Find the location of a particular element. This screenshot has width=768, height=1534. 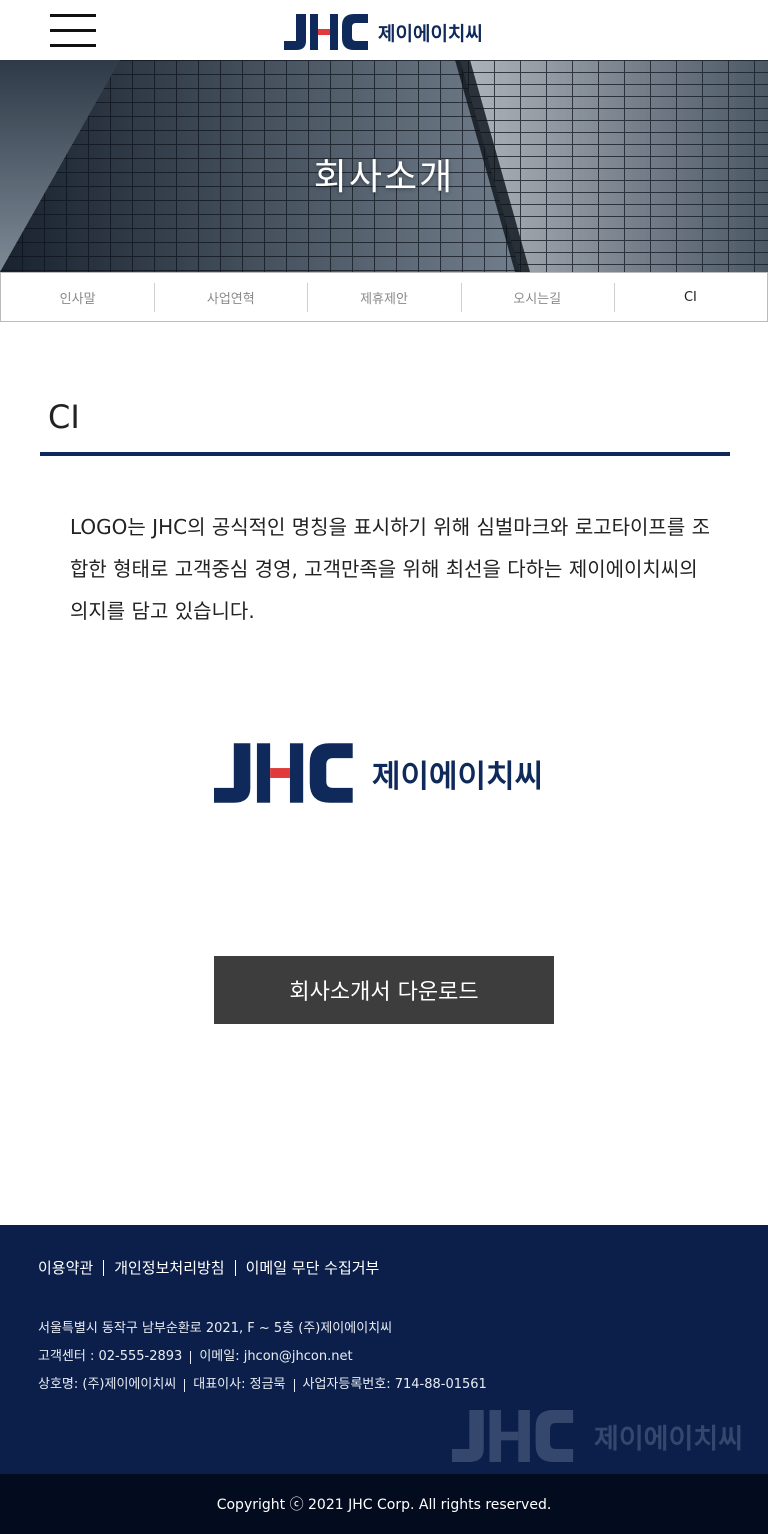

download-brochure-button: 회사소개서 다운로드 is located at coordinates (384, 990).